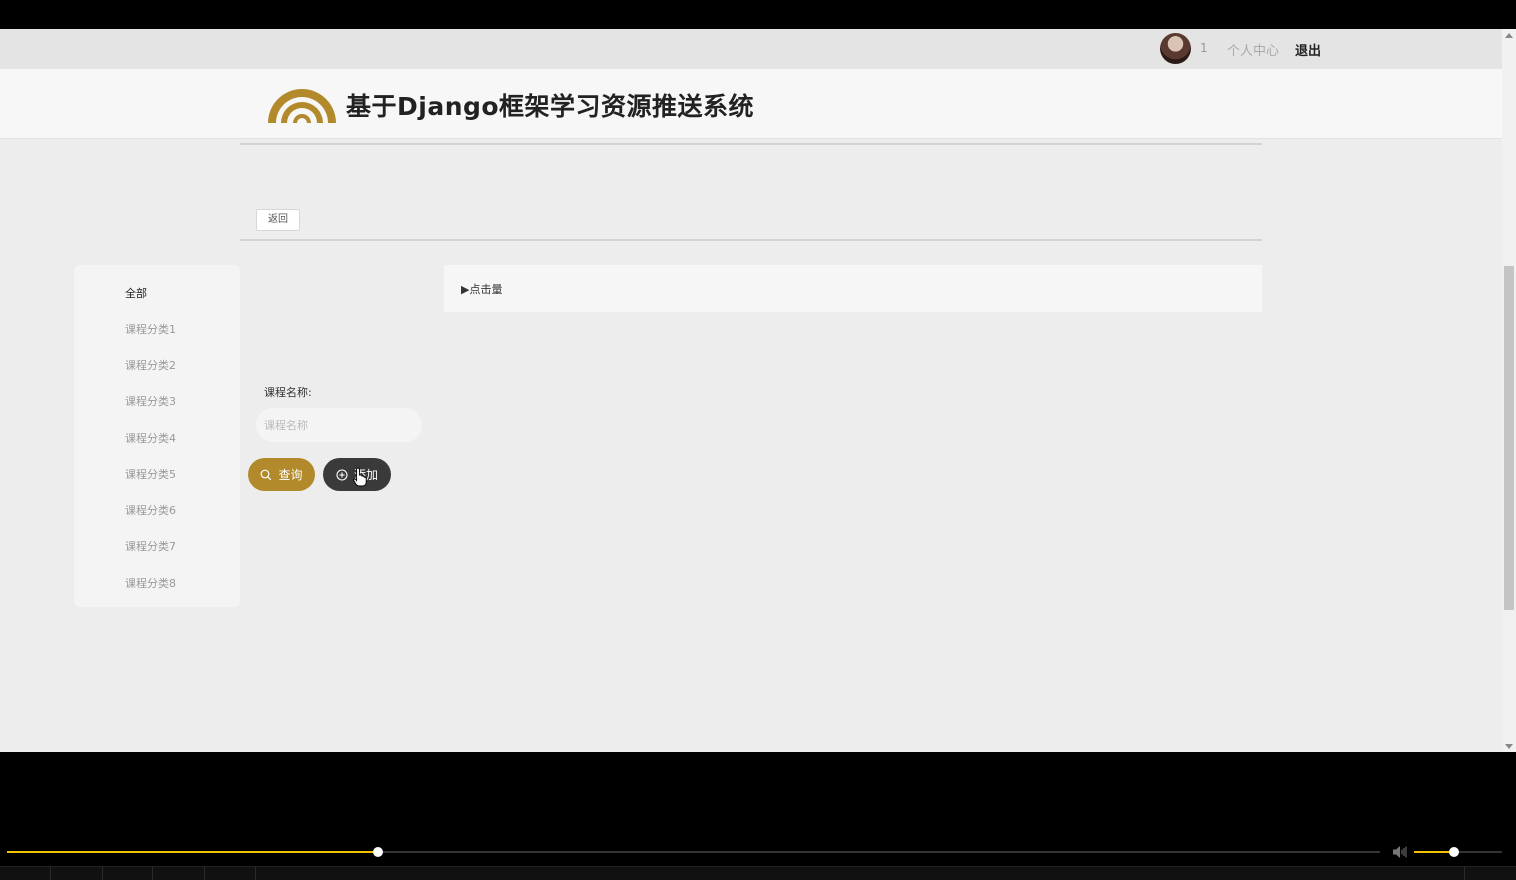 The width and height of the screenshot is (1516, 880). Describe the element at coordinates (758, 816) in the screenshot. I see `video-player-controls` at that location.